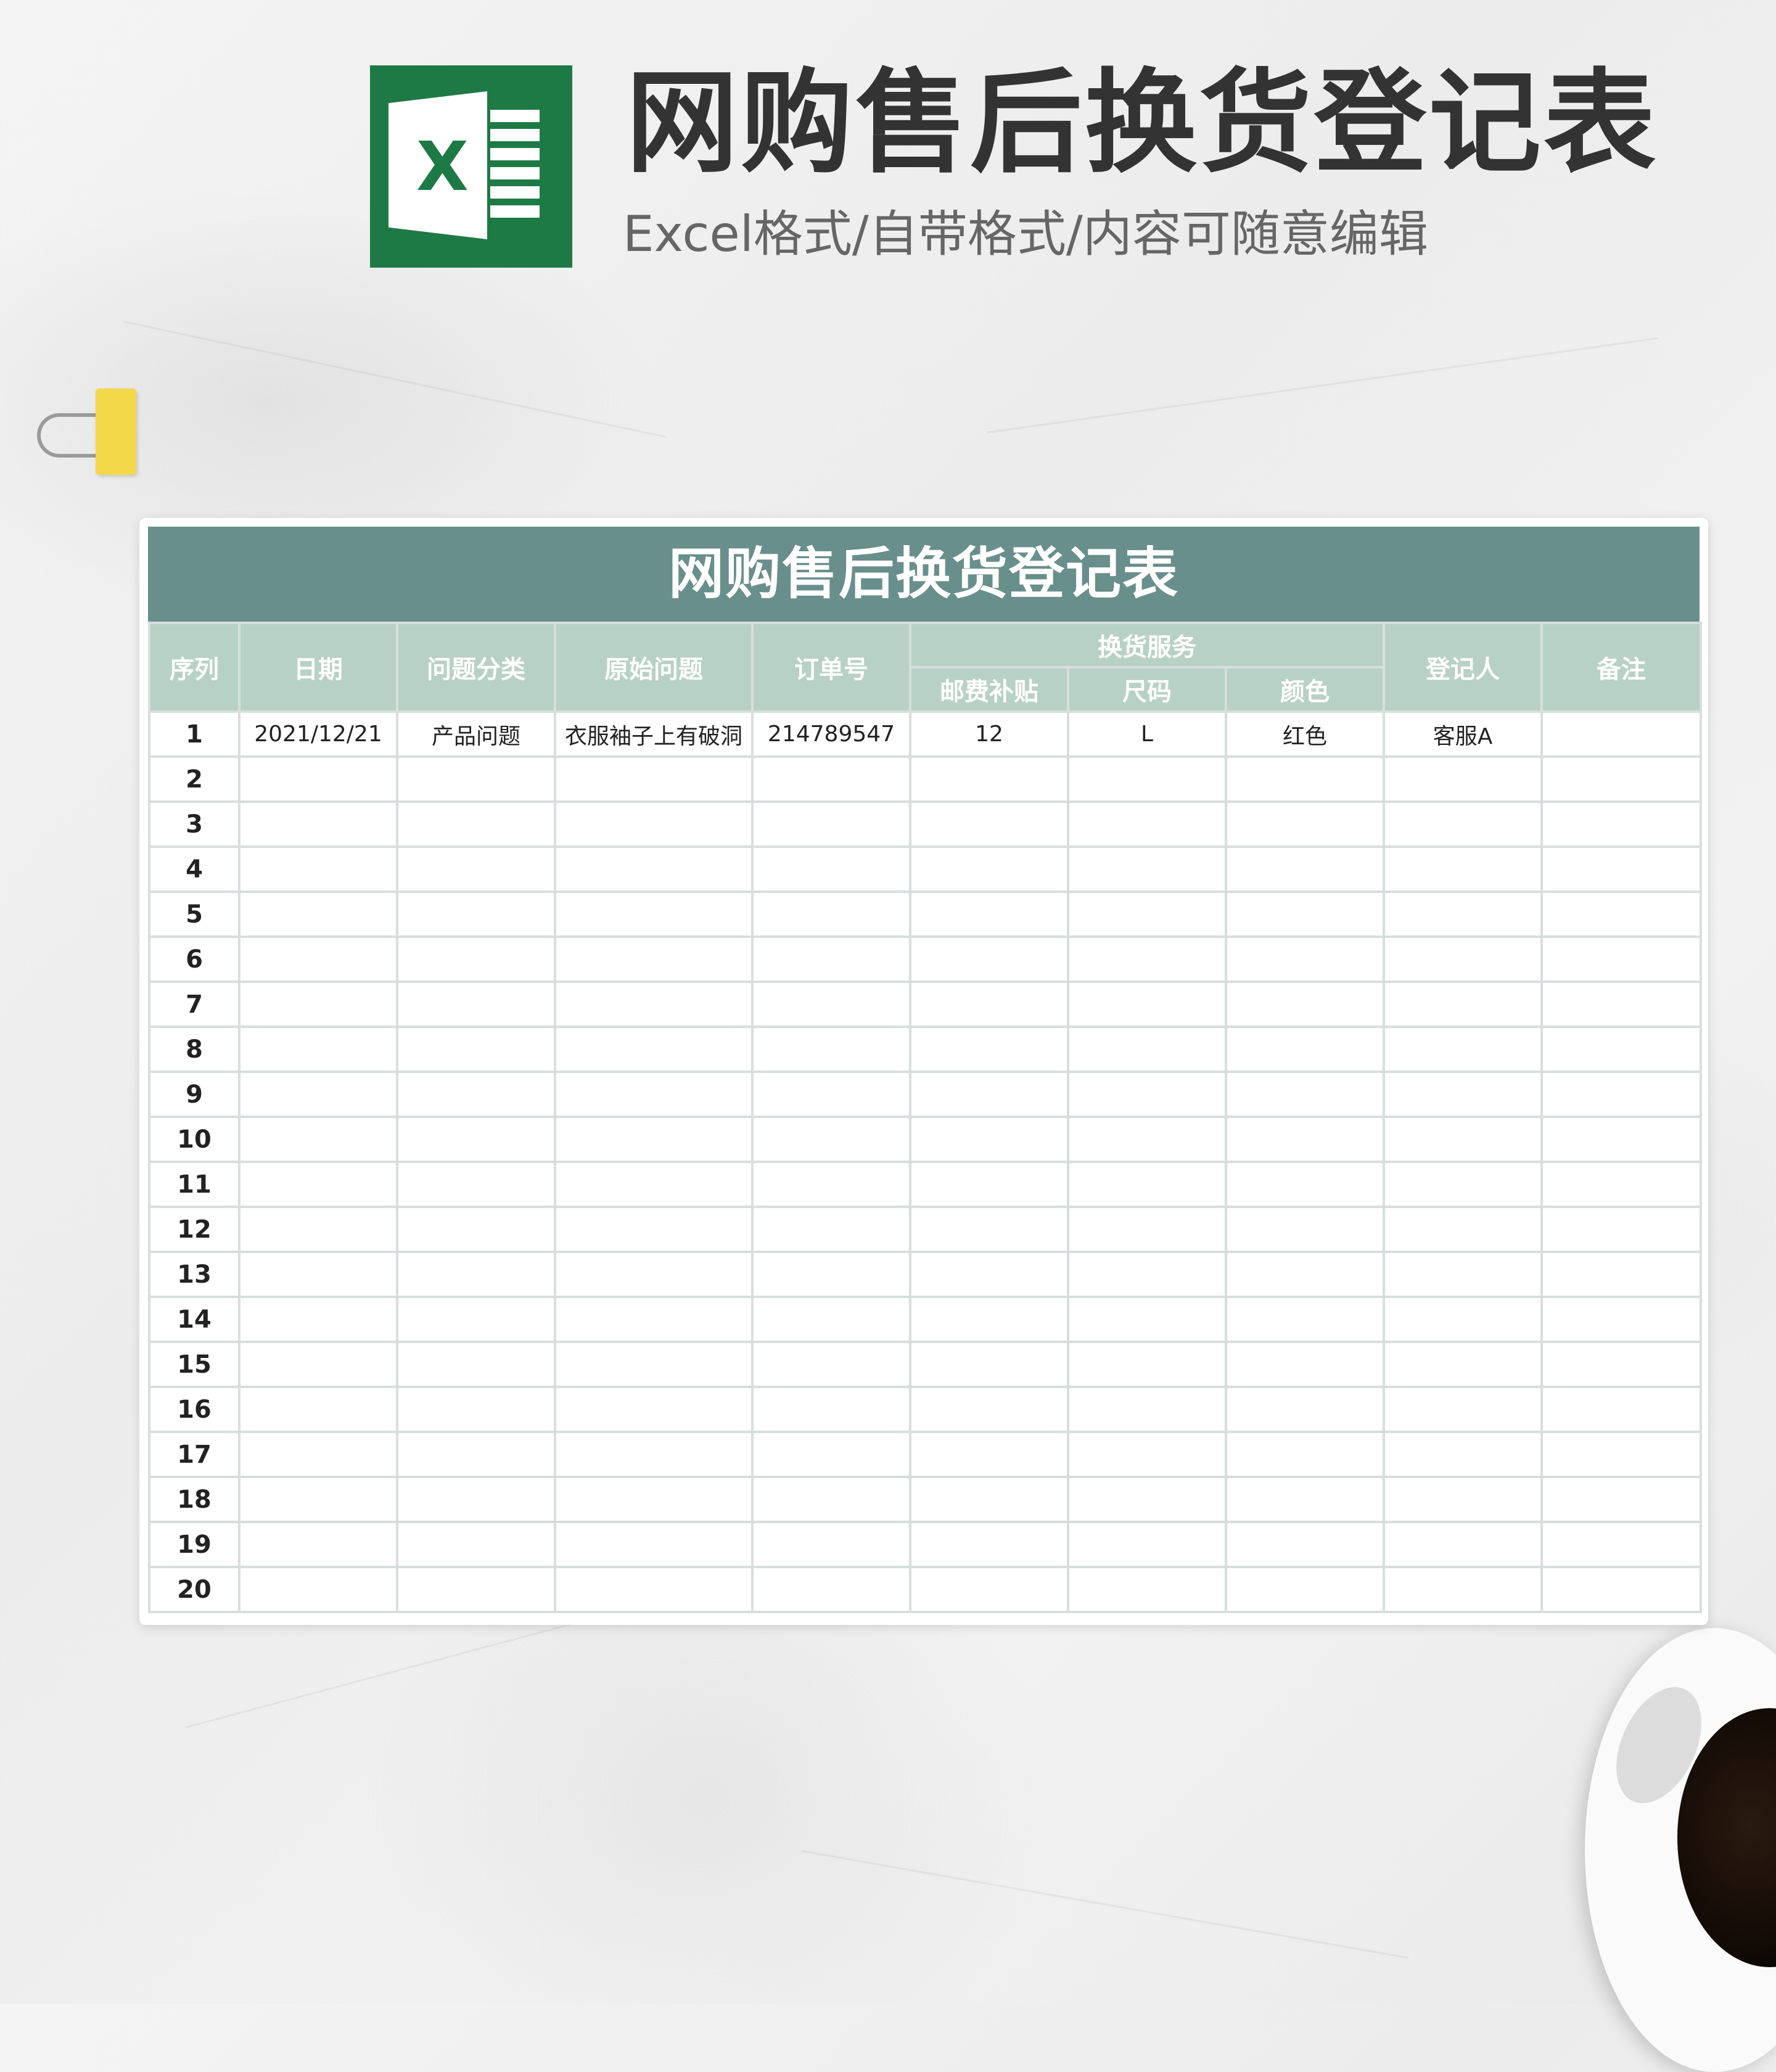  What do you see at coordinates (194, 824) in the screenshot?
I see `cell-seq: 3` at bounding box center [194, 824].